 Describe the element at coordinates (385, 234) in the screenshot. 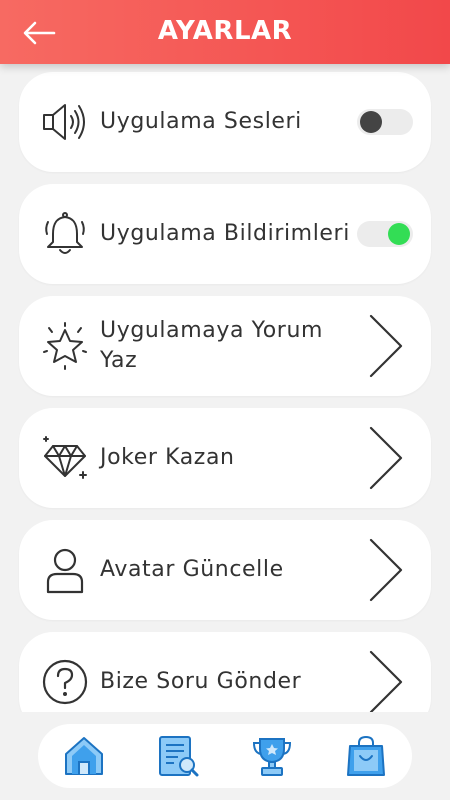

I see `app-notifications-toggle` at that location.